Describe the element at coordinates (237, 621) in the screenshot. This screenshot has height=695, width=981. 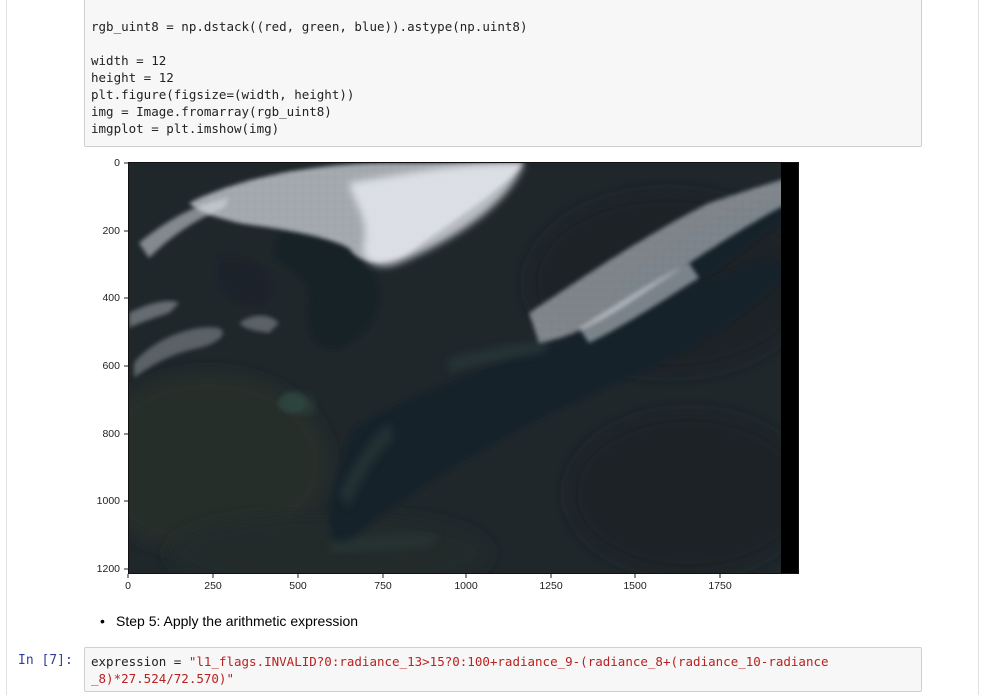
I see `step-text: Step 5: Apply the arithmetic expression` at that location.